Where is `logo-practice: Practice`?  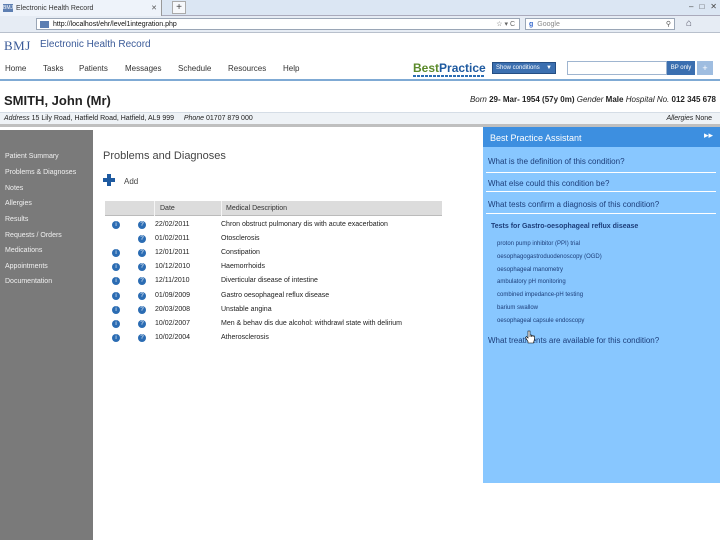 logo-practice: Practice is located at coordinates (462, 68).